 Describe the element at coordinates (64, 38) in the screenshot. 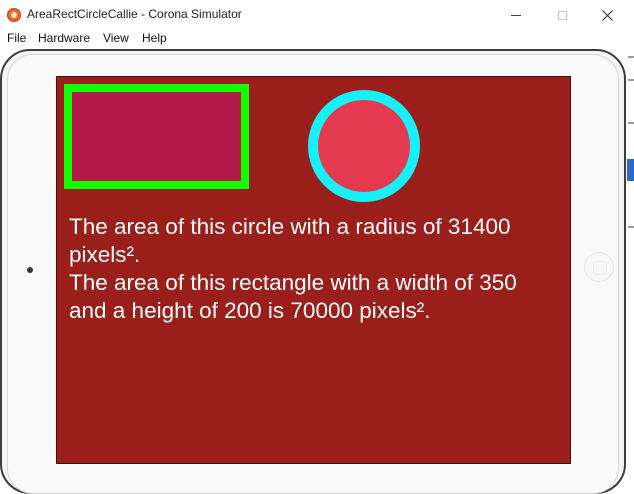

I see `menu-hardware: Hardware` at that location.